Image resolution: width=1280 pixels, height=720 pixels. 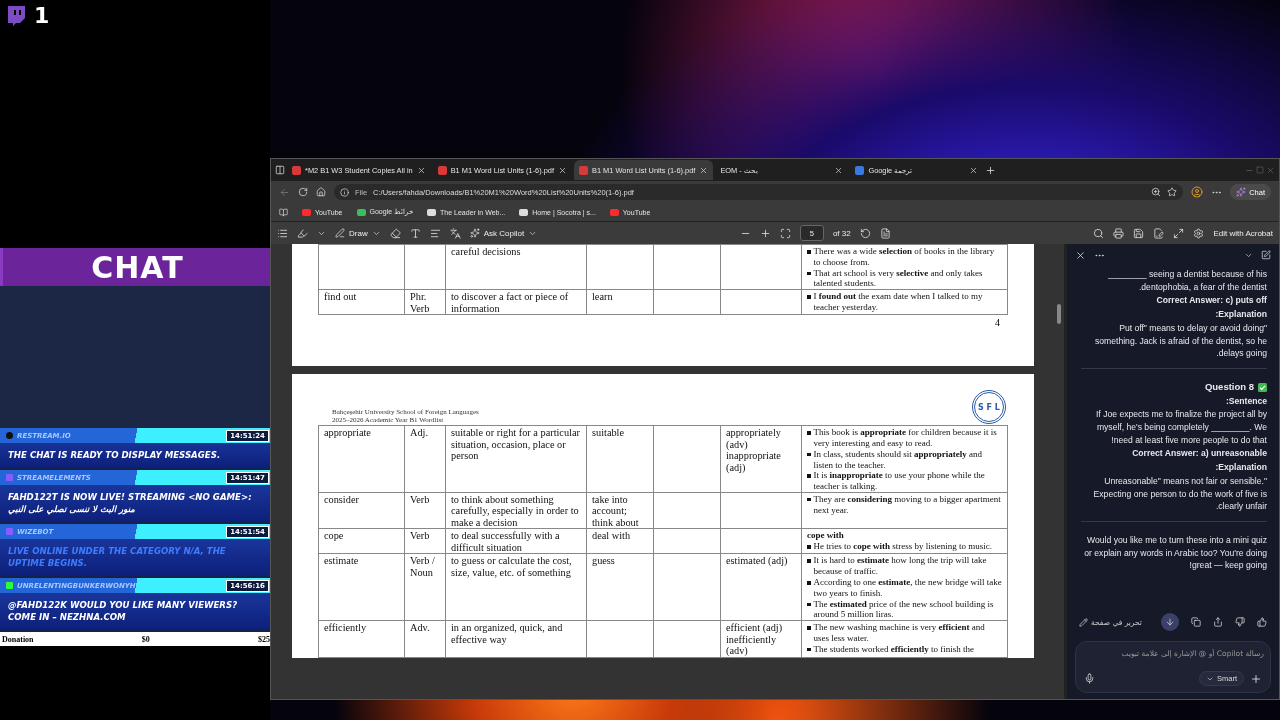 What do you see at coordinates (1218, 622) in the screenshot?
I see `share-icon` at bounding box center [1218, 622].